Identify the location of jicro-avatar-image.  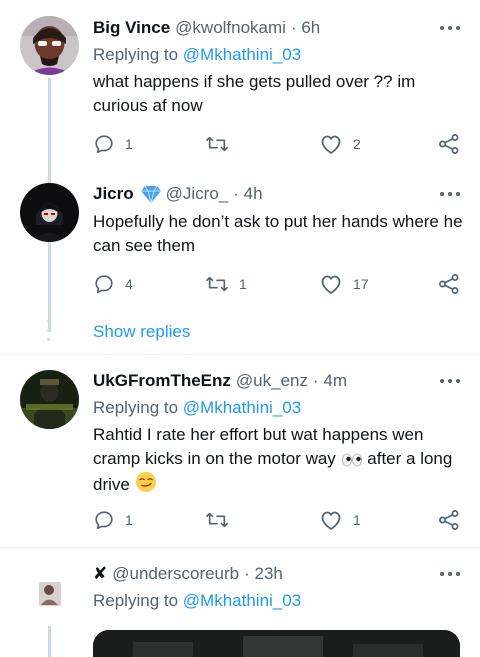
(49, 212).